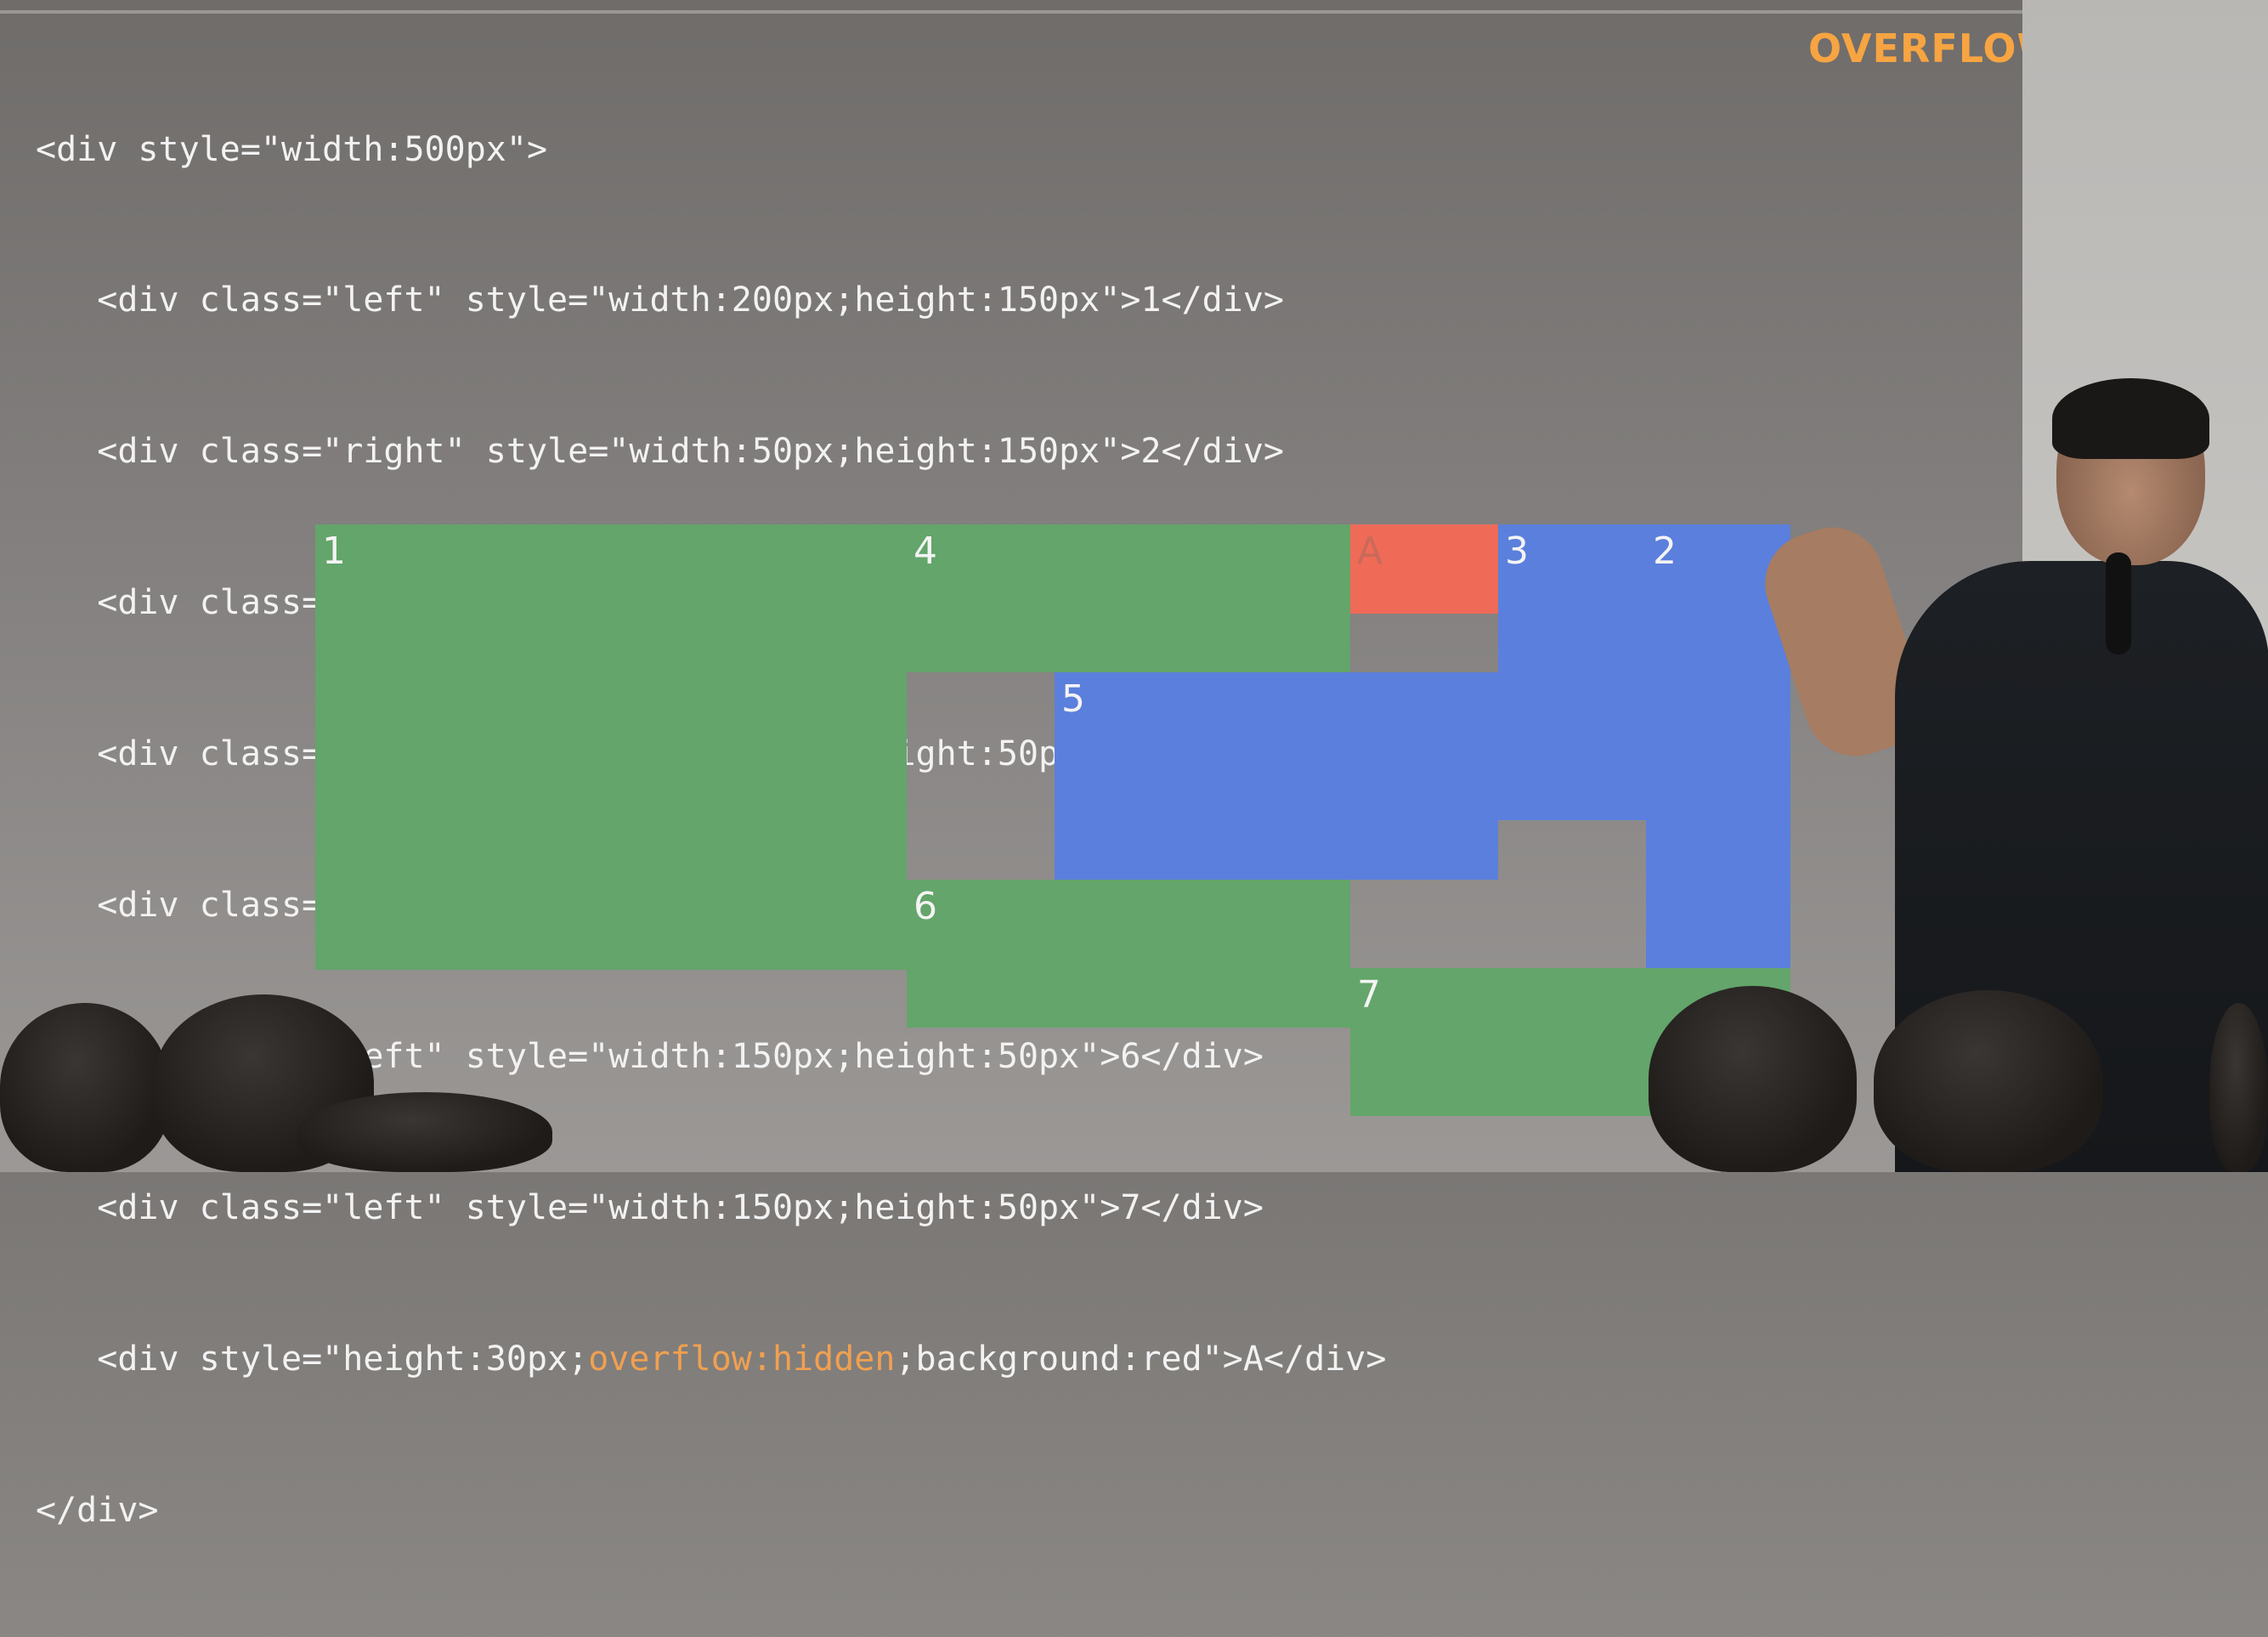  I want to click on demo-box-6: 6, so click(1128, 954).